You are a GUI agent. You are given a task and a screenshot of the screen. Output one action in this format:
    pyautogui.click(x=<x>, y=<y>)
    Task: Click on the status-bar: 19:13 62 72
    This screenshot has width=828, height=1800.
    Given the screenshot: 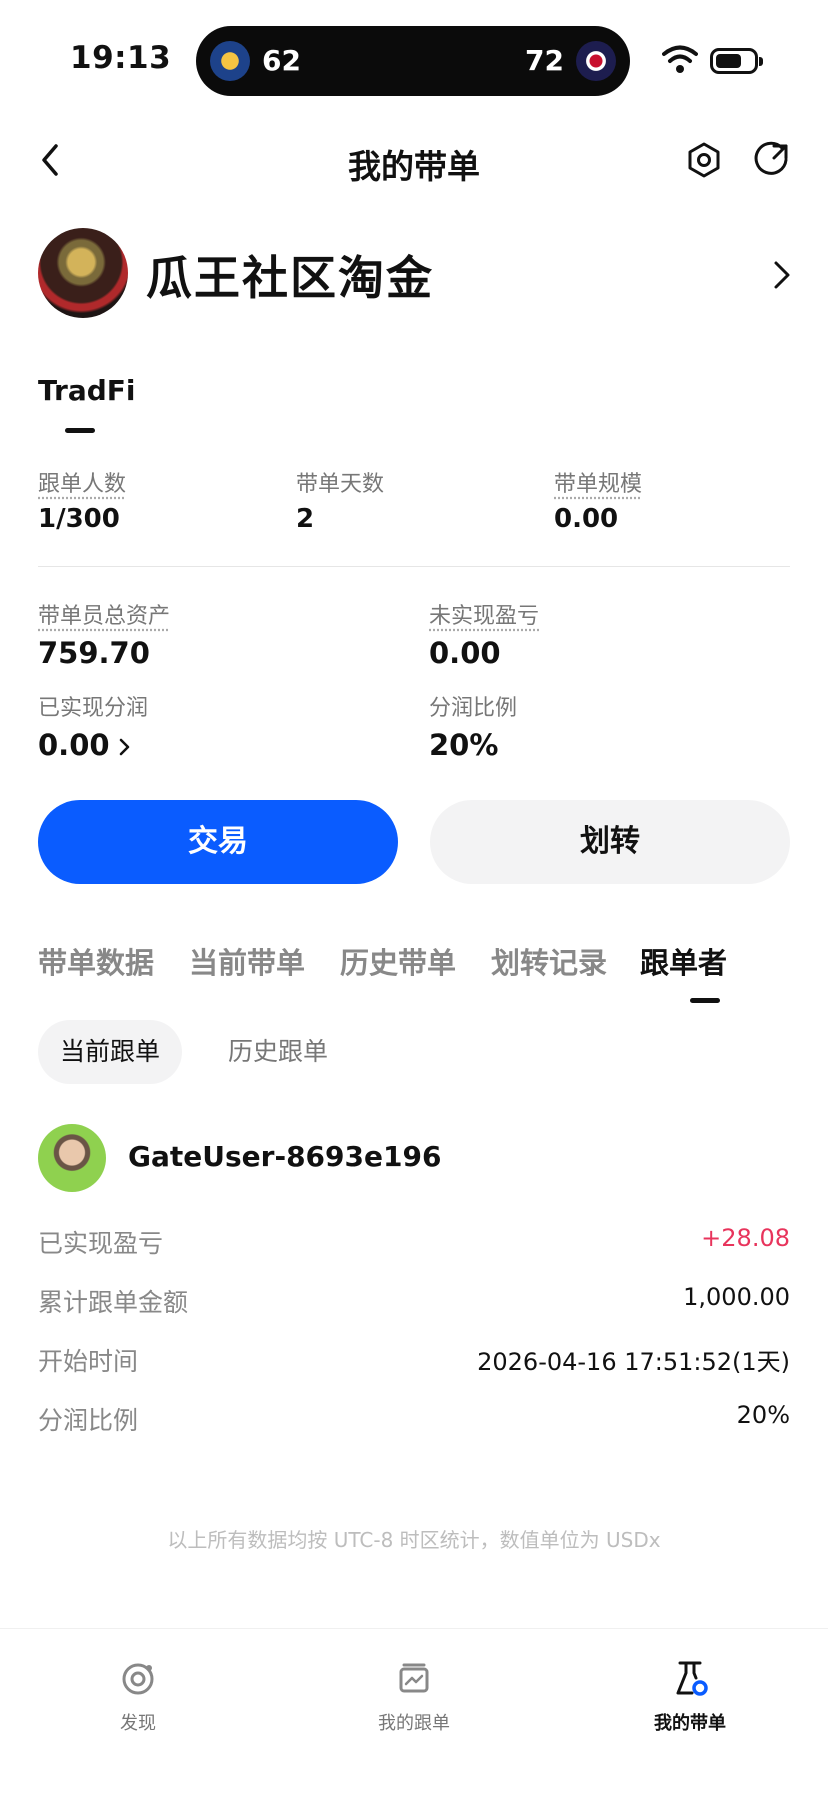 What is the action you would take?
    pyautogui.click(x=414, y=55)
    